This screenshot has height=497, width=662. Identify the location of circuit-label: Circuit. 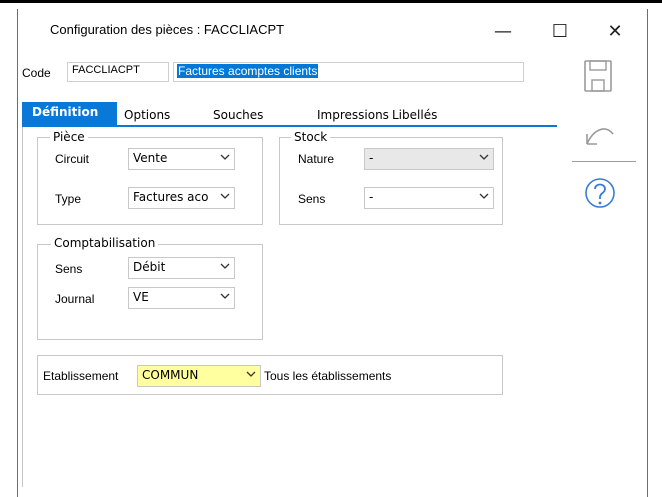
(72, 159).